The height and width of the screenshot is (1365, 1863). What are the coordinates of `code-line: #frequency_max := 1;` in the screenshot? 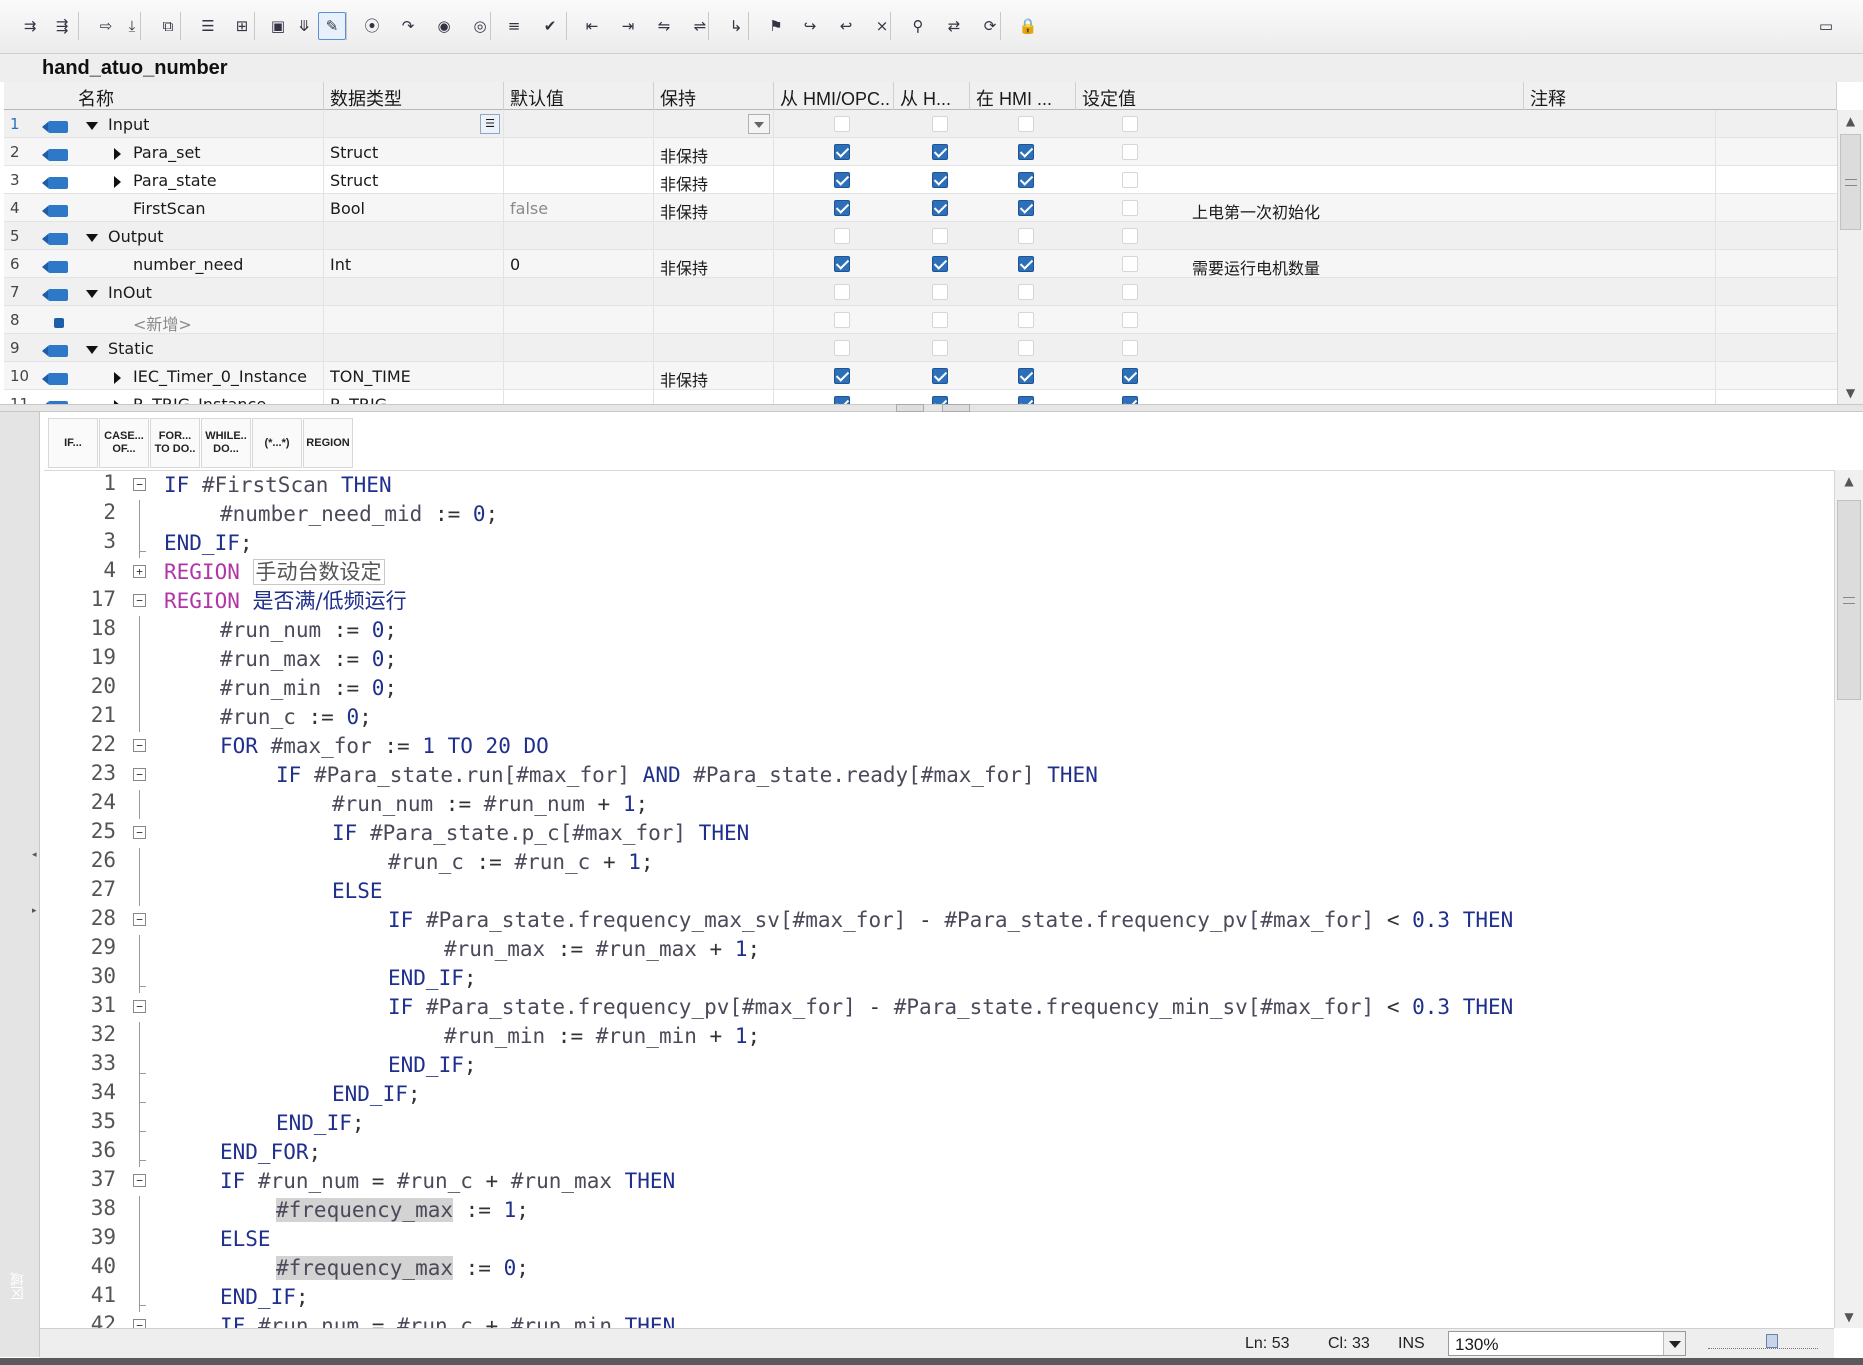 It's located at (402, 1210).